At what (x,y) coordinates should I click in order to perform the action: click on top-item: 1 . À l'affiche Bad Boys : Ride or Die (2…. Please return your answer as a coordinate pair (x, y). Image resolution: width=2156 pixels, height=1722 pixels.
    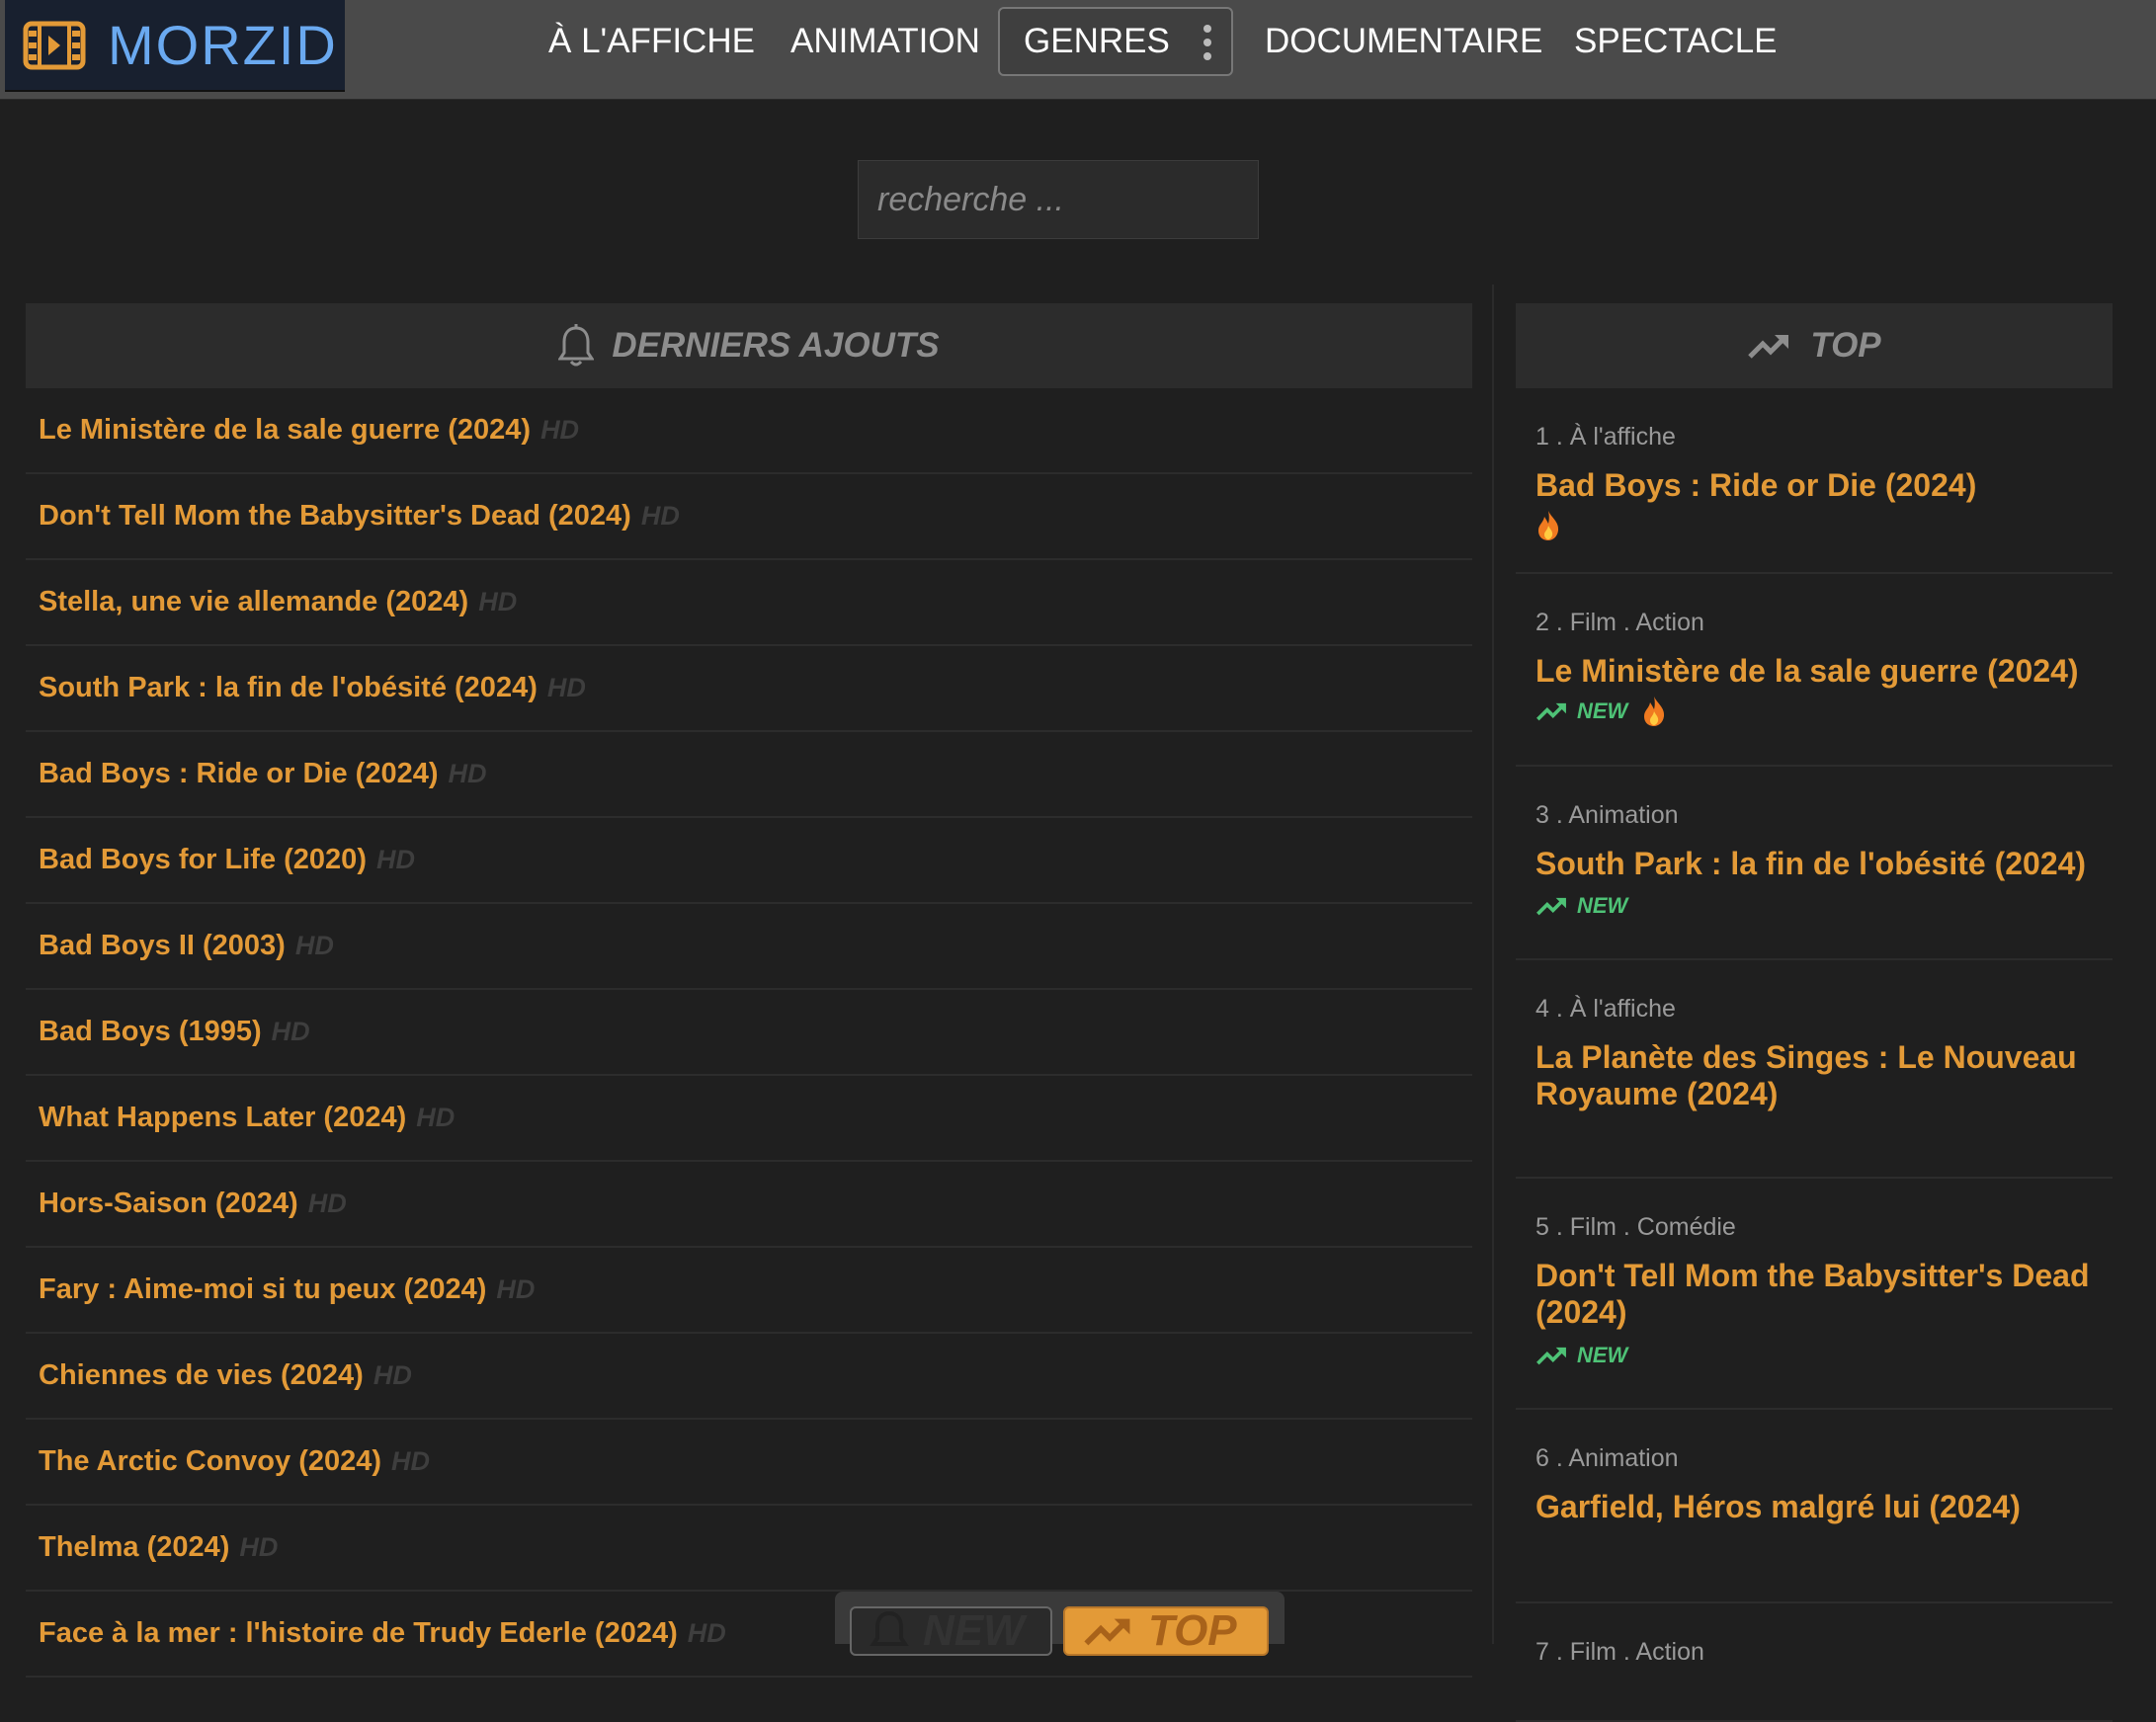
    Looking at the image, I should click on (1815, 481).